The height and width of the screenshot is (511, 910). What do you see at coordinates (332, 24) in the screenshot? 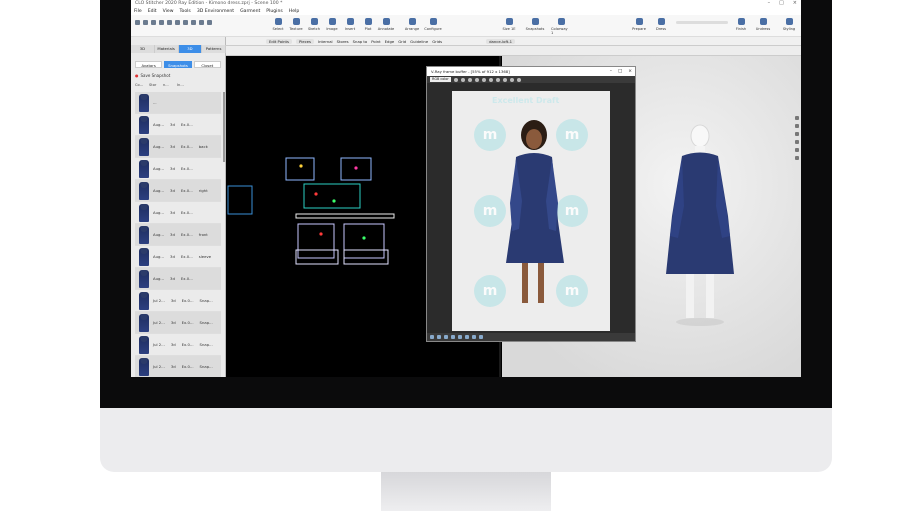
I see `tool-image: Image` at bounding box center [332, 24].